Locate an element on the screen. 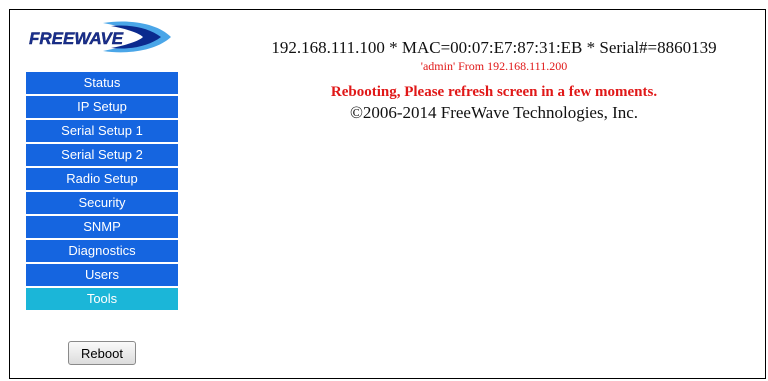  logo-wordmark: FREEWAVE is located at coordinates (76, 38).